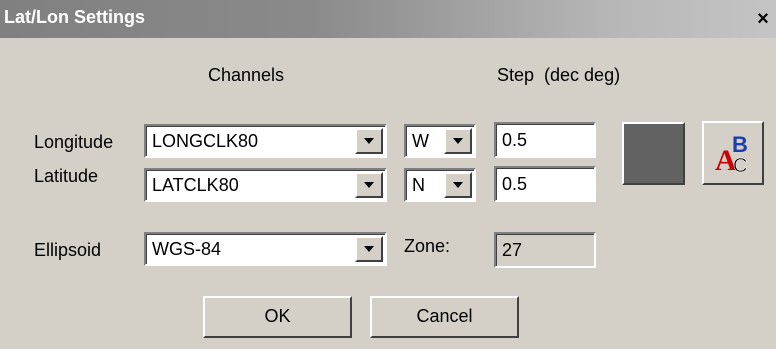 Image resolution: width=776 pixels, height=349 pixels. What do you see at coordinates (440, 185) in the screenshot?
I see `latitude-hemisphere-select: N` at bounding box center [440, 185].